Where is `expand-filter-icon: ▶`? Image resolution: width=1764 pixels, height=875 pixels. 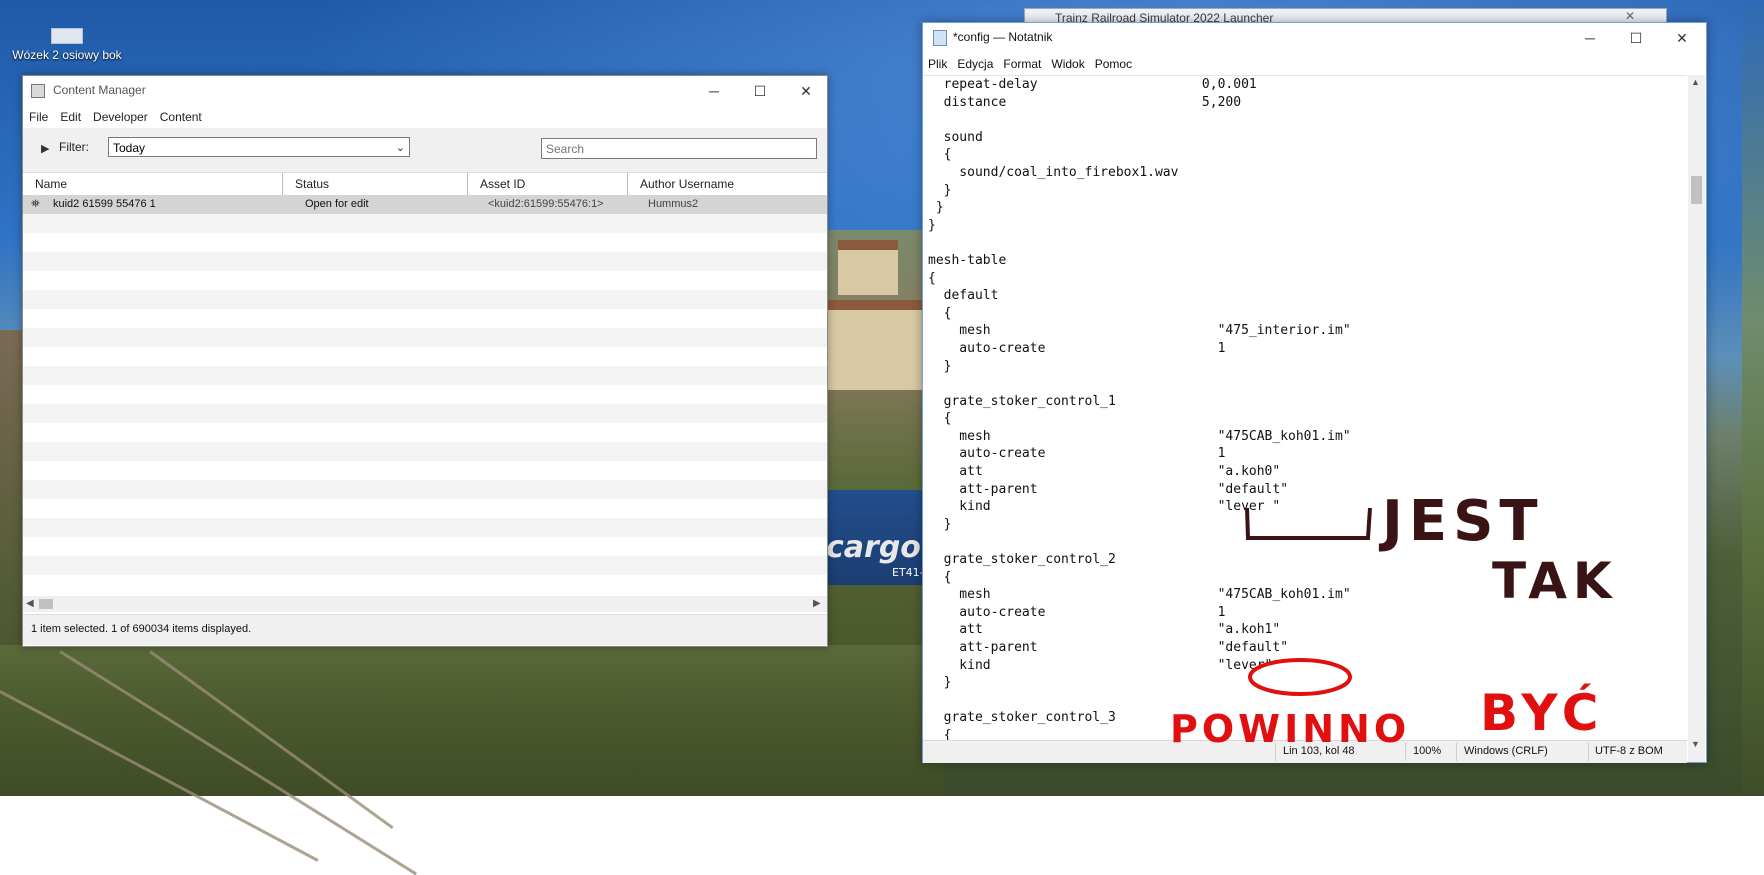 expand-filter-icon: ▶ is located at coordinates (45, 148).